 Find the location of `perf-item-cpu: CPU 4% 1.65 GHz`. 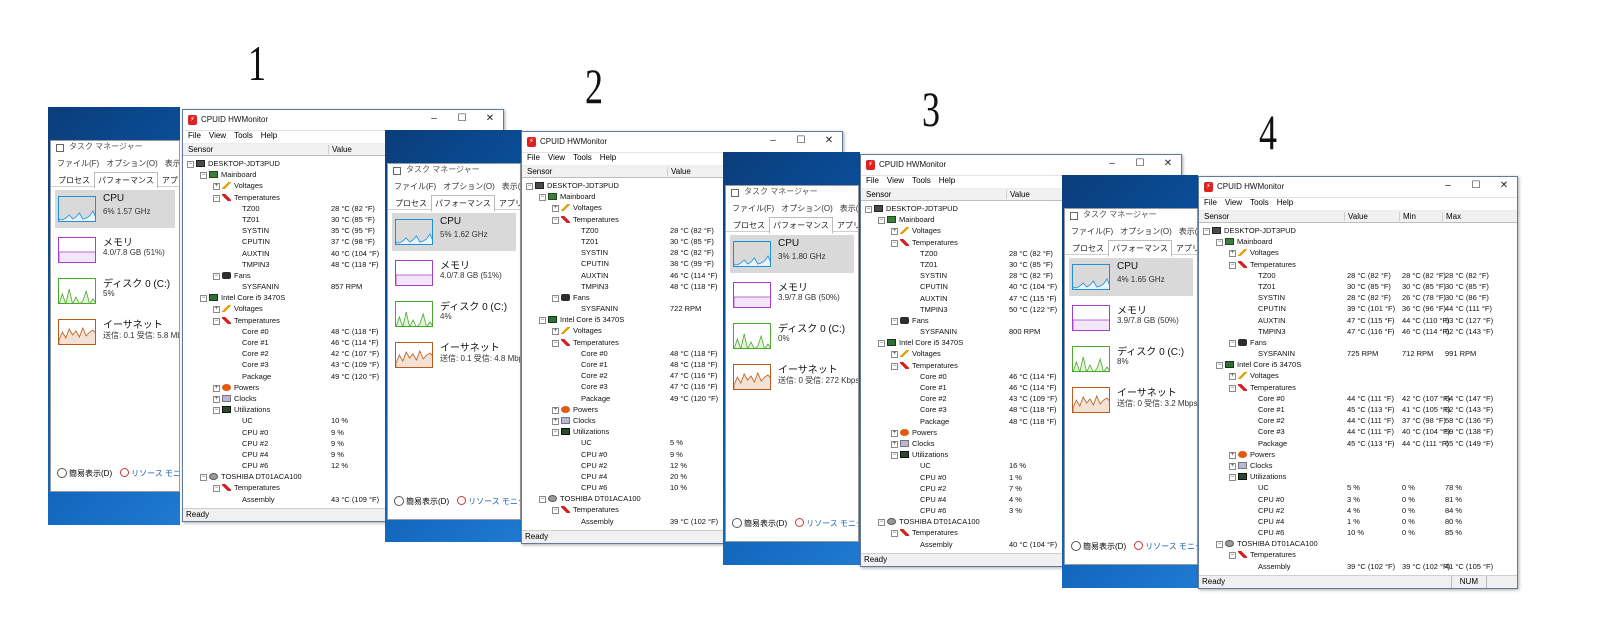

perf-item-cpu: CPU 4% 1.65 GHz is located at coordinates (1131, 277).